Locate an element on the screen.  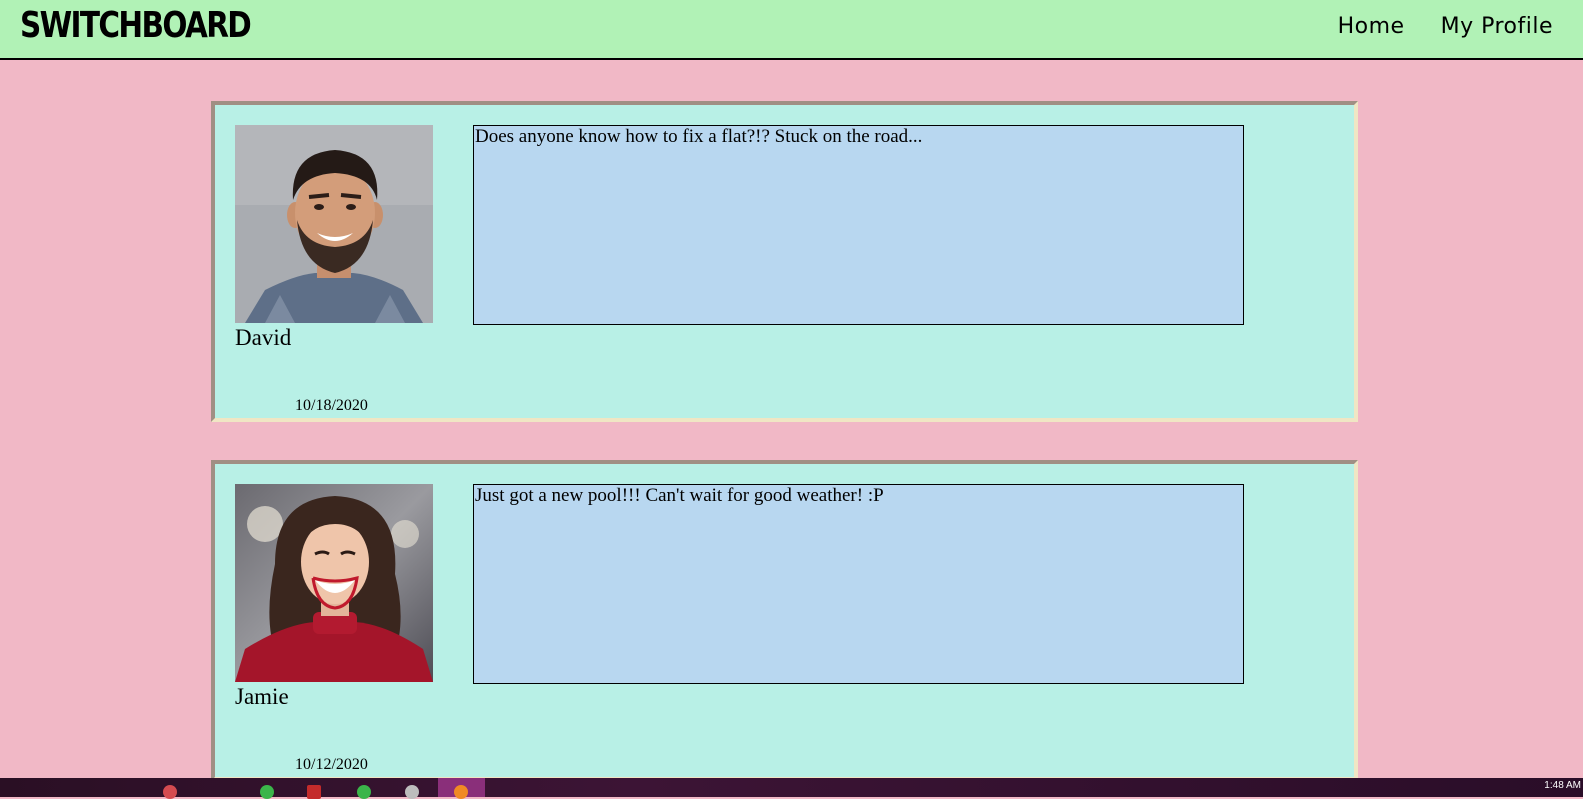
navbar: SWITCHBOARD Home My Profile is located at coordinates (791, 30).